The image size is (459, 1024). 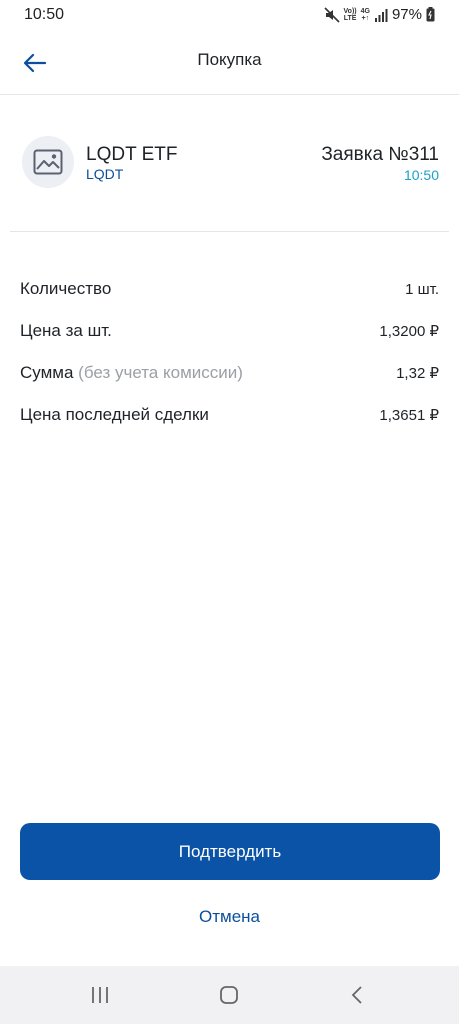 I want to click on detail-value: 1,32 ₽, so click(x=417, y=373).